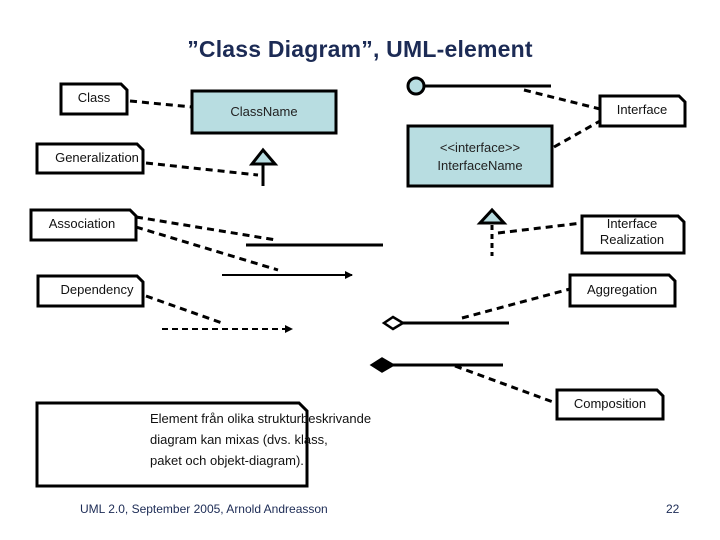 Image resolution: width=720 pixels, height=540 pixels. I want to click on note-interface: Interface, so click(642, 111).